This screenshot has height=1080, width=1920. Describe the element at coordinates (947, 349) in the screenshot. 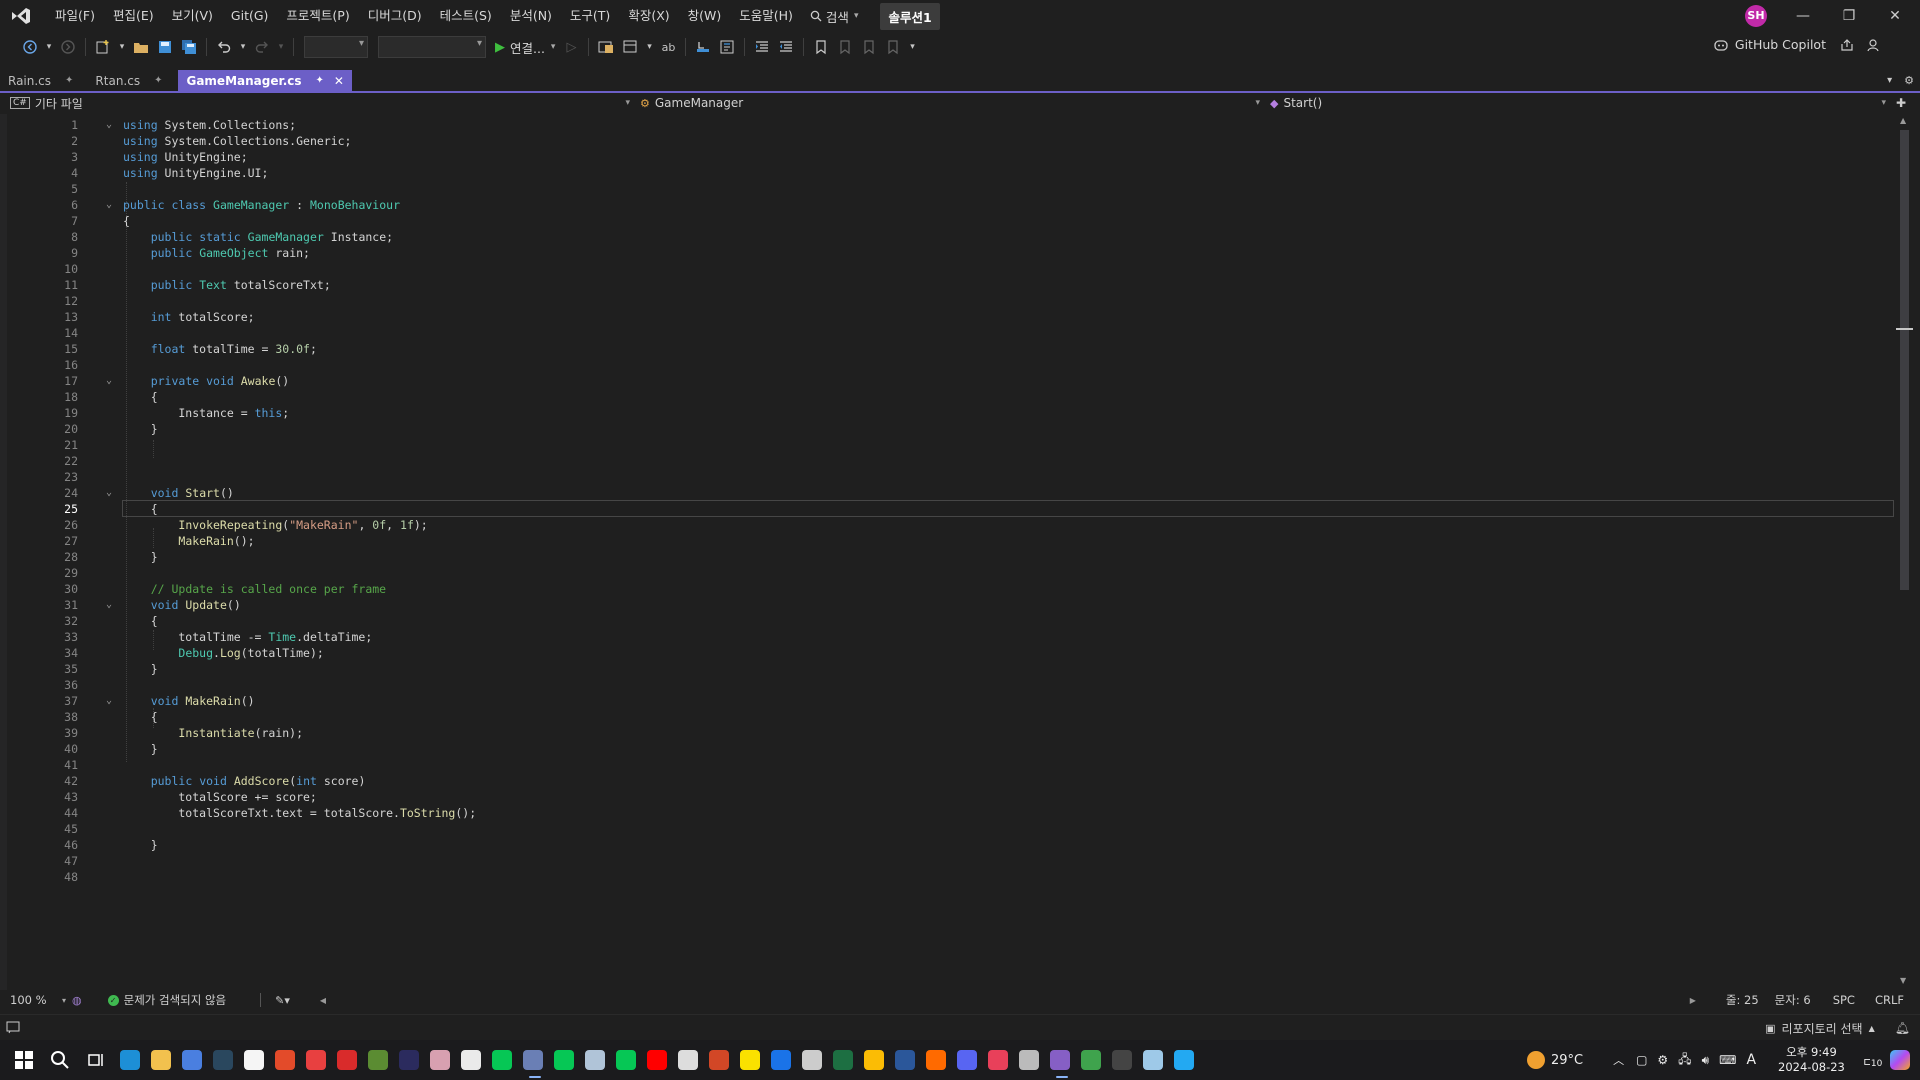

I see `code-line: 15 float totalTime = 30.0f;` at that location.